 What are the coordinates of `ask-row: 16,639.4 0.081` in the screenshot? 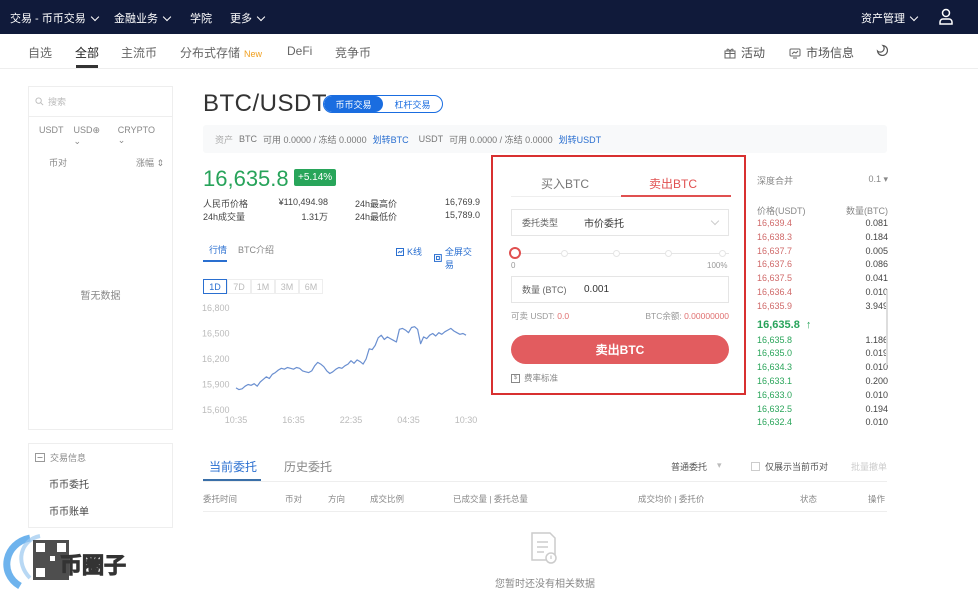 It's located at (822, 225).